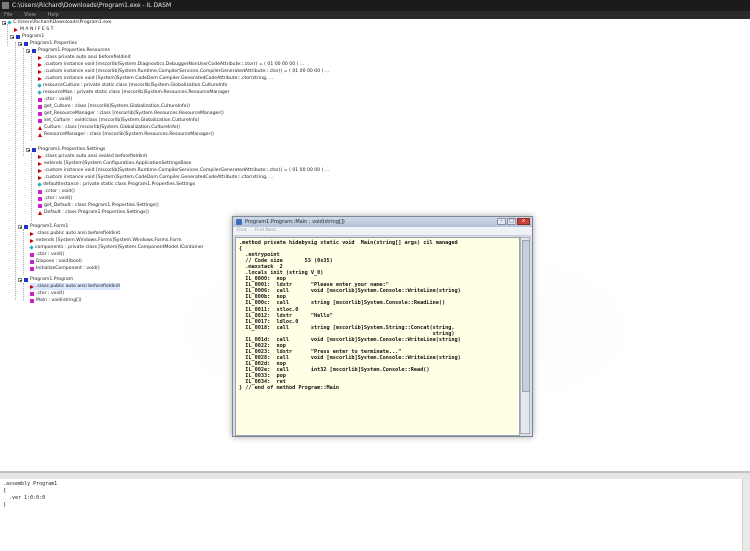  Describe the element at coordinates (75, 286) in the screenshot. I see `tree-item-prog-0: .class public auto ansi beforefieldinit` at that location.